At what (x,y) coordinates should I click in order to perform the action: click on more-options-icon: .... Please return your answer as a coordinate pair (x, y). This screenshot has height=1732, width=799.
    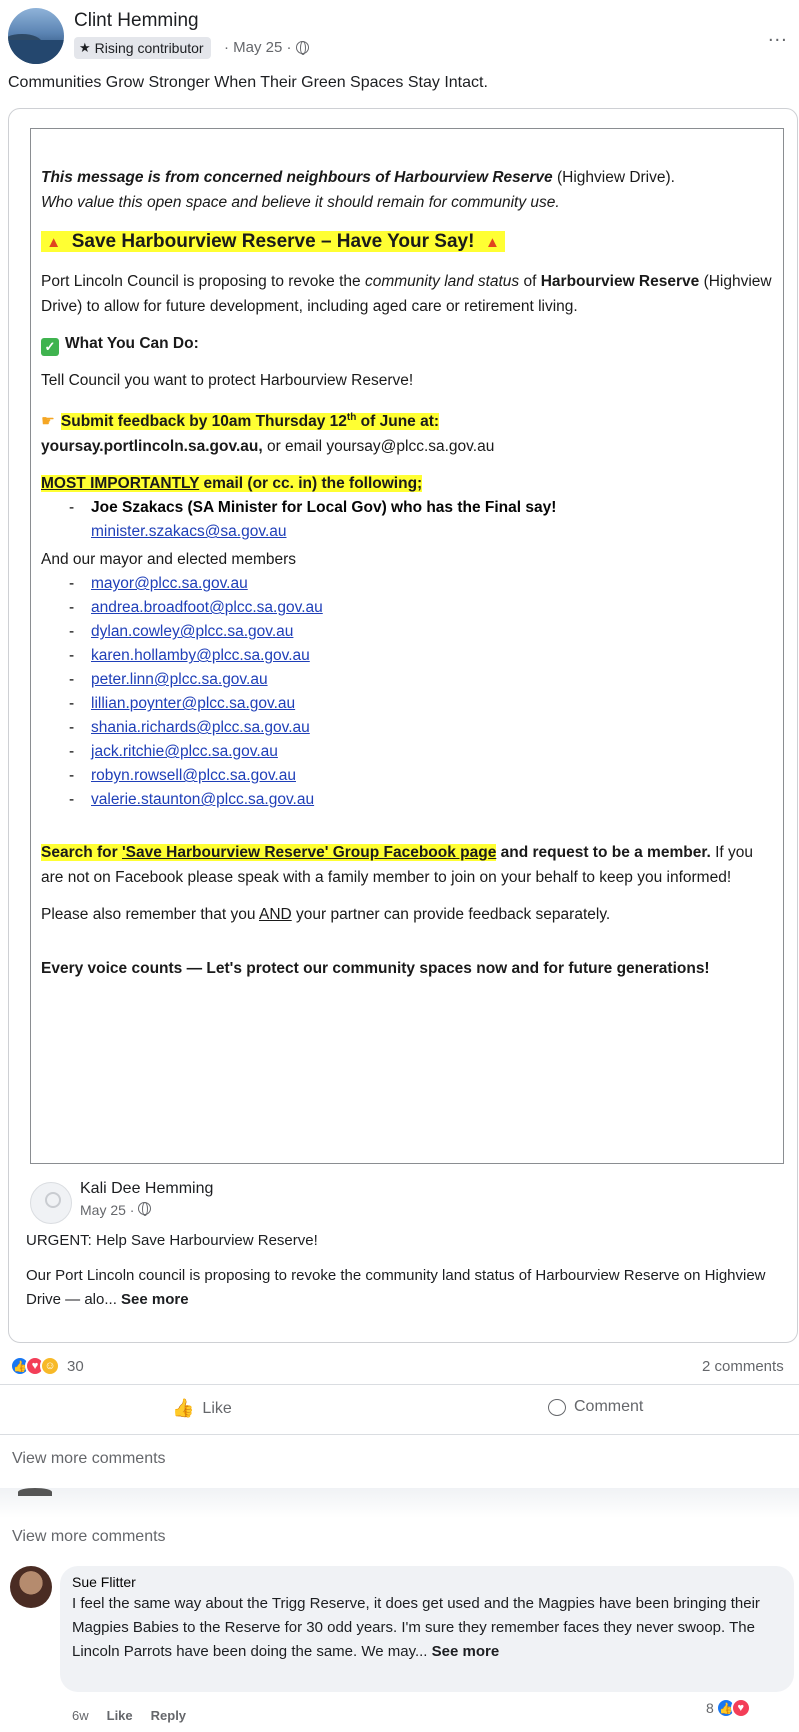
    Looking at the image, I should click on (778, 35).